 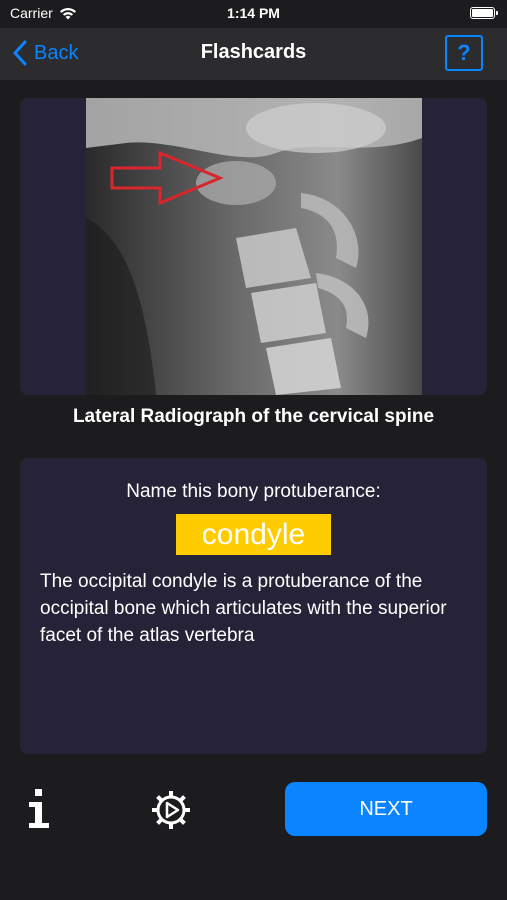 What do you see at coordinates (253, 416) in the screenshot?
I see `image-caption: Lateral Radiograph of the cervical spine` at bounding box center [253, 416].